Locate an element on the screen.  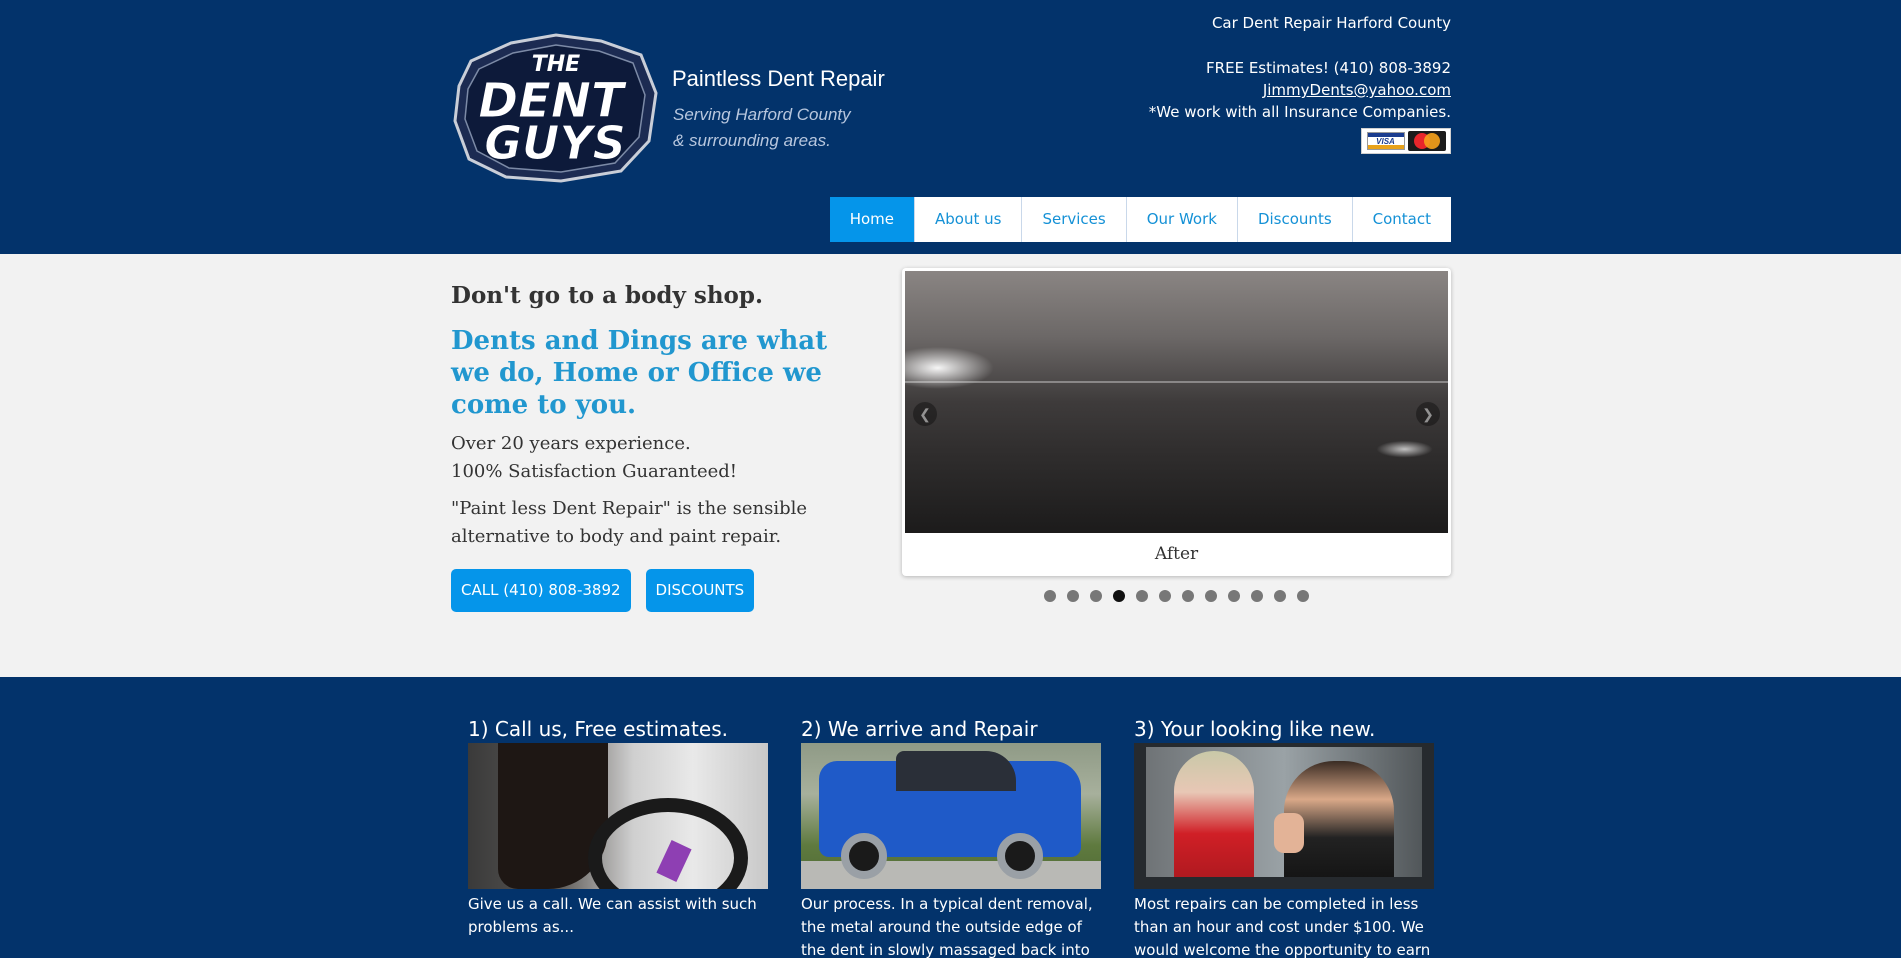
step-image-truck is located at coordinates (951, 816).